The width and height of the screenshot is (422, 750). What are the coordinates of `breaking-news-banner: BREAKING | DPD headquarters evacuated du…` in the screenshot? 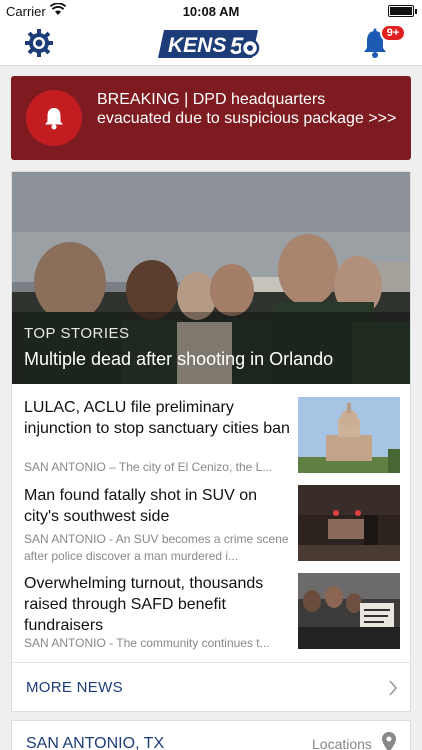 It's located at (211, 118).